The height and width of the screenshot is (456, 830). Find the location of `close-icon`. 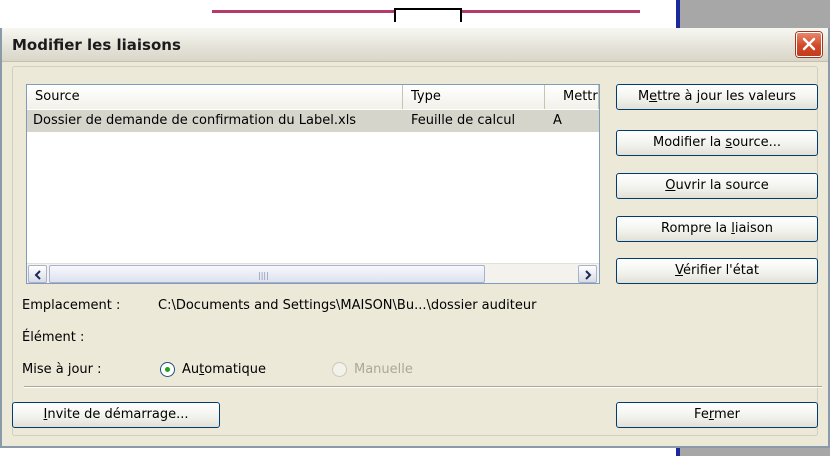

close-icon is located at coordinates (809, 44).